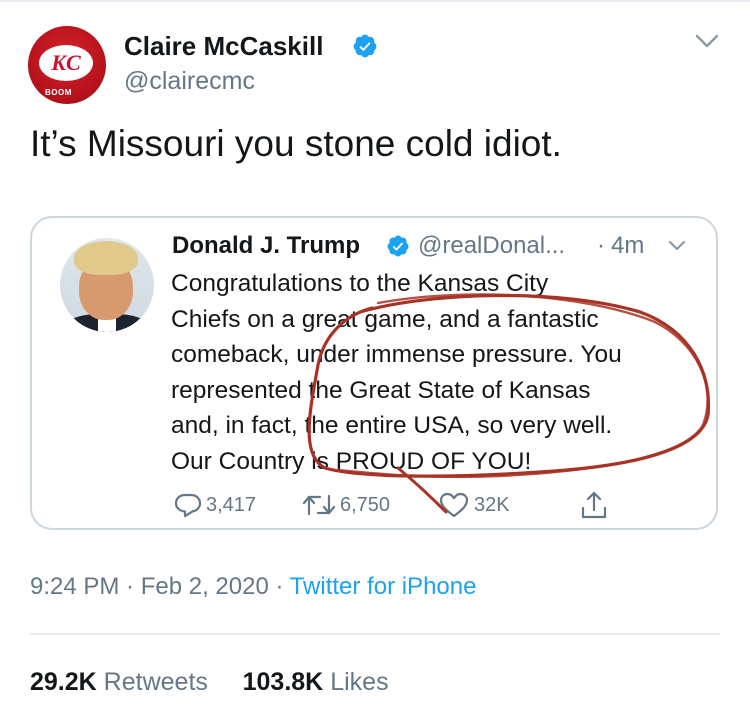 This screenshot has height=722, width=750. What do you see at coordinates (107, 285) in the screenshot?
I see `quoted-author-avatar` at bounding box center [107, 285].